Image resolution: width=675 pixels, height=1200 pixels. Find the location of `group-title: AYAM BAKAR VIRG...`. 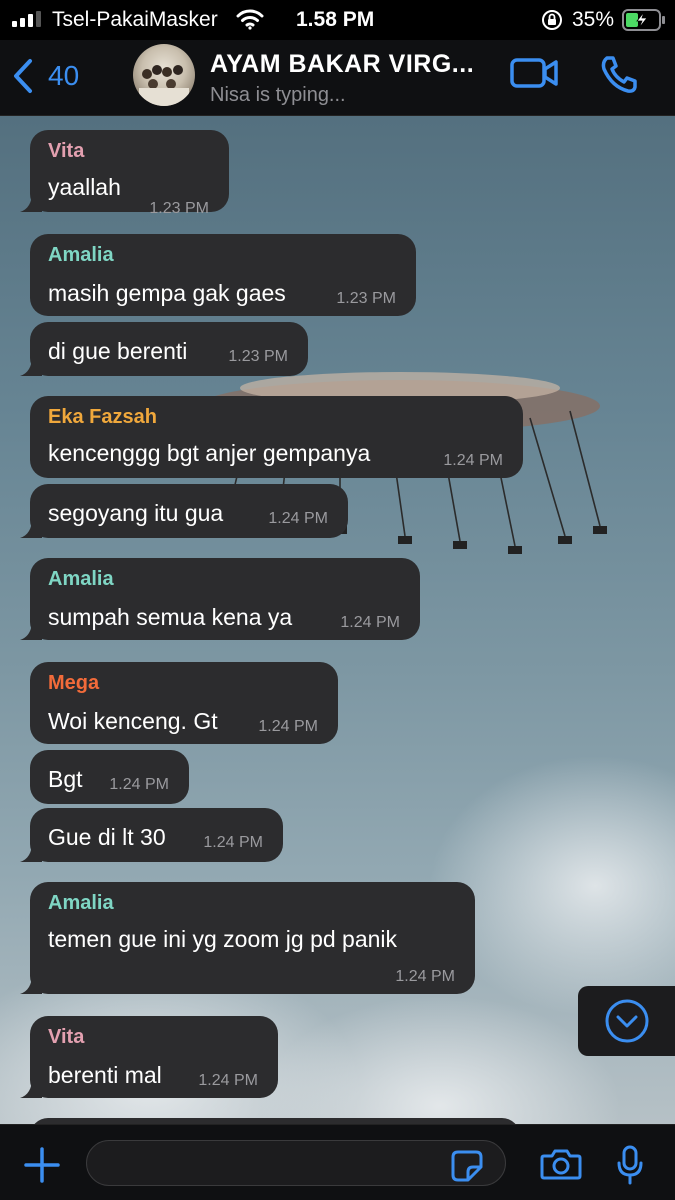

group-title: AYAM BAKAR VIRG... is located at coordinates (342, 64).